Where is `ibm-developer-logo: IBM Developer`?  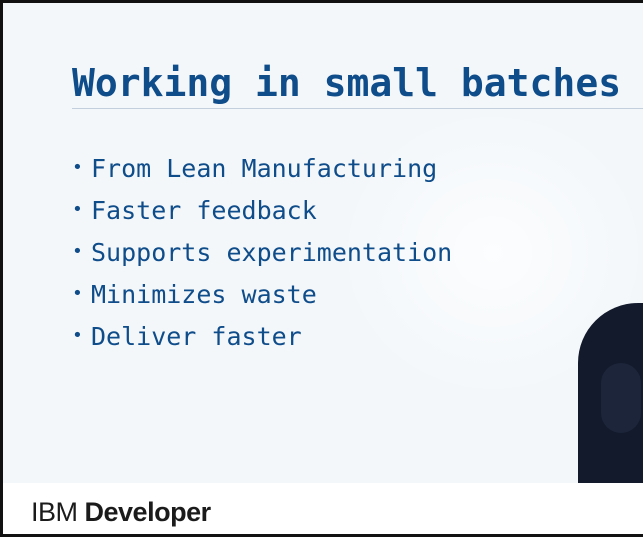 ibm-developer-logo: IBM Developer is located at coordinates (121, 512).